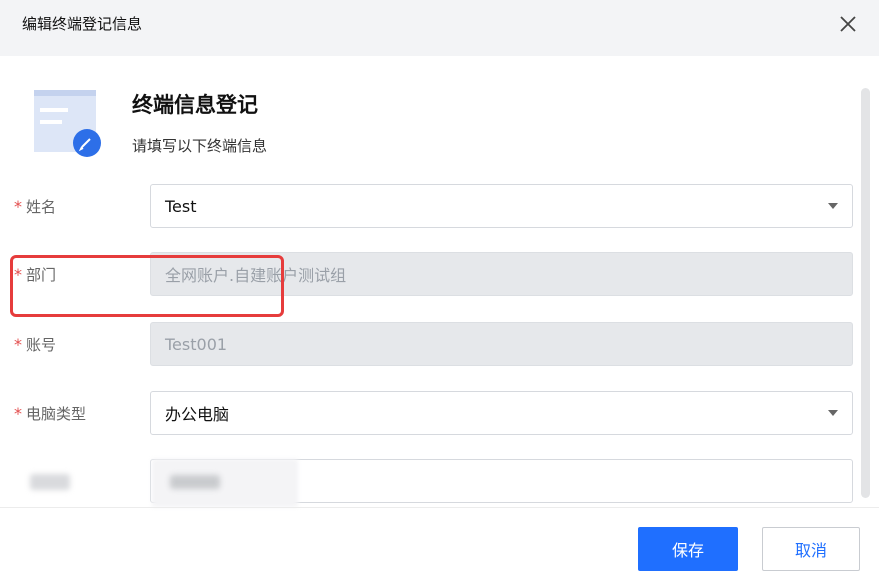  I want to click on highlight-annotation, so click(147, 286).